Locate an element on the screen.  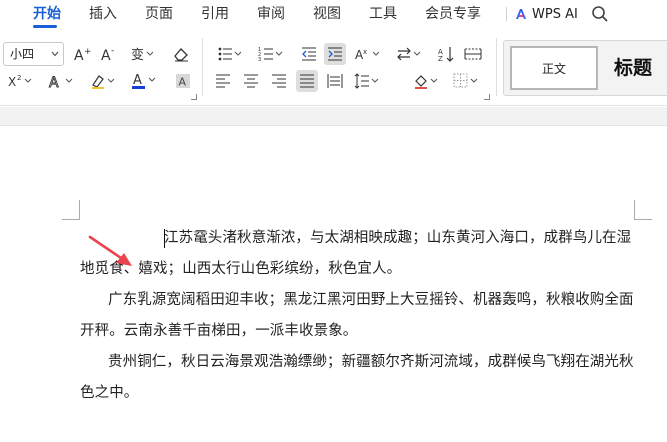
highlighter-icon is located at coordinates (103, 82).